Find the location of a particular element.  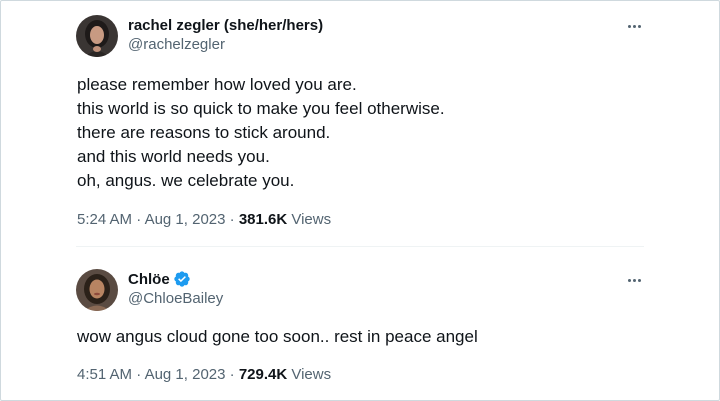

views-count: 729.4K is located at coordinates (263, 374).